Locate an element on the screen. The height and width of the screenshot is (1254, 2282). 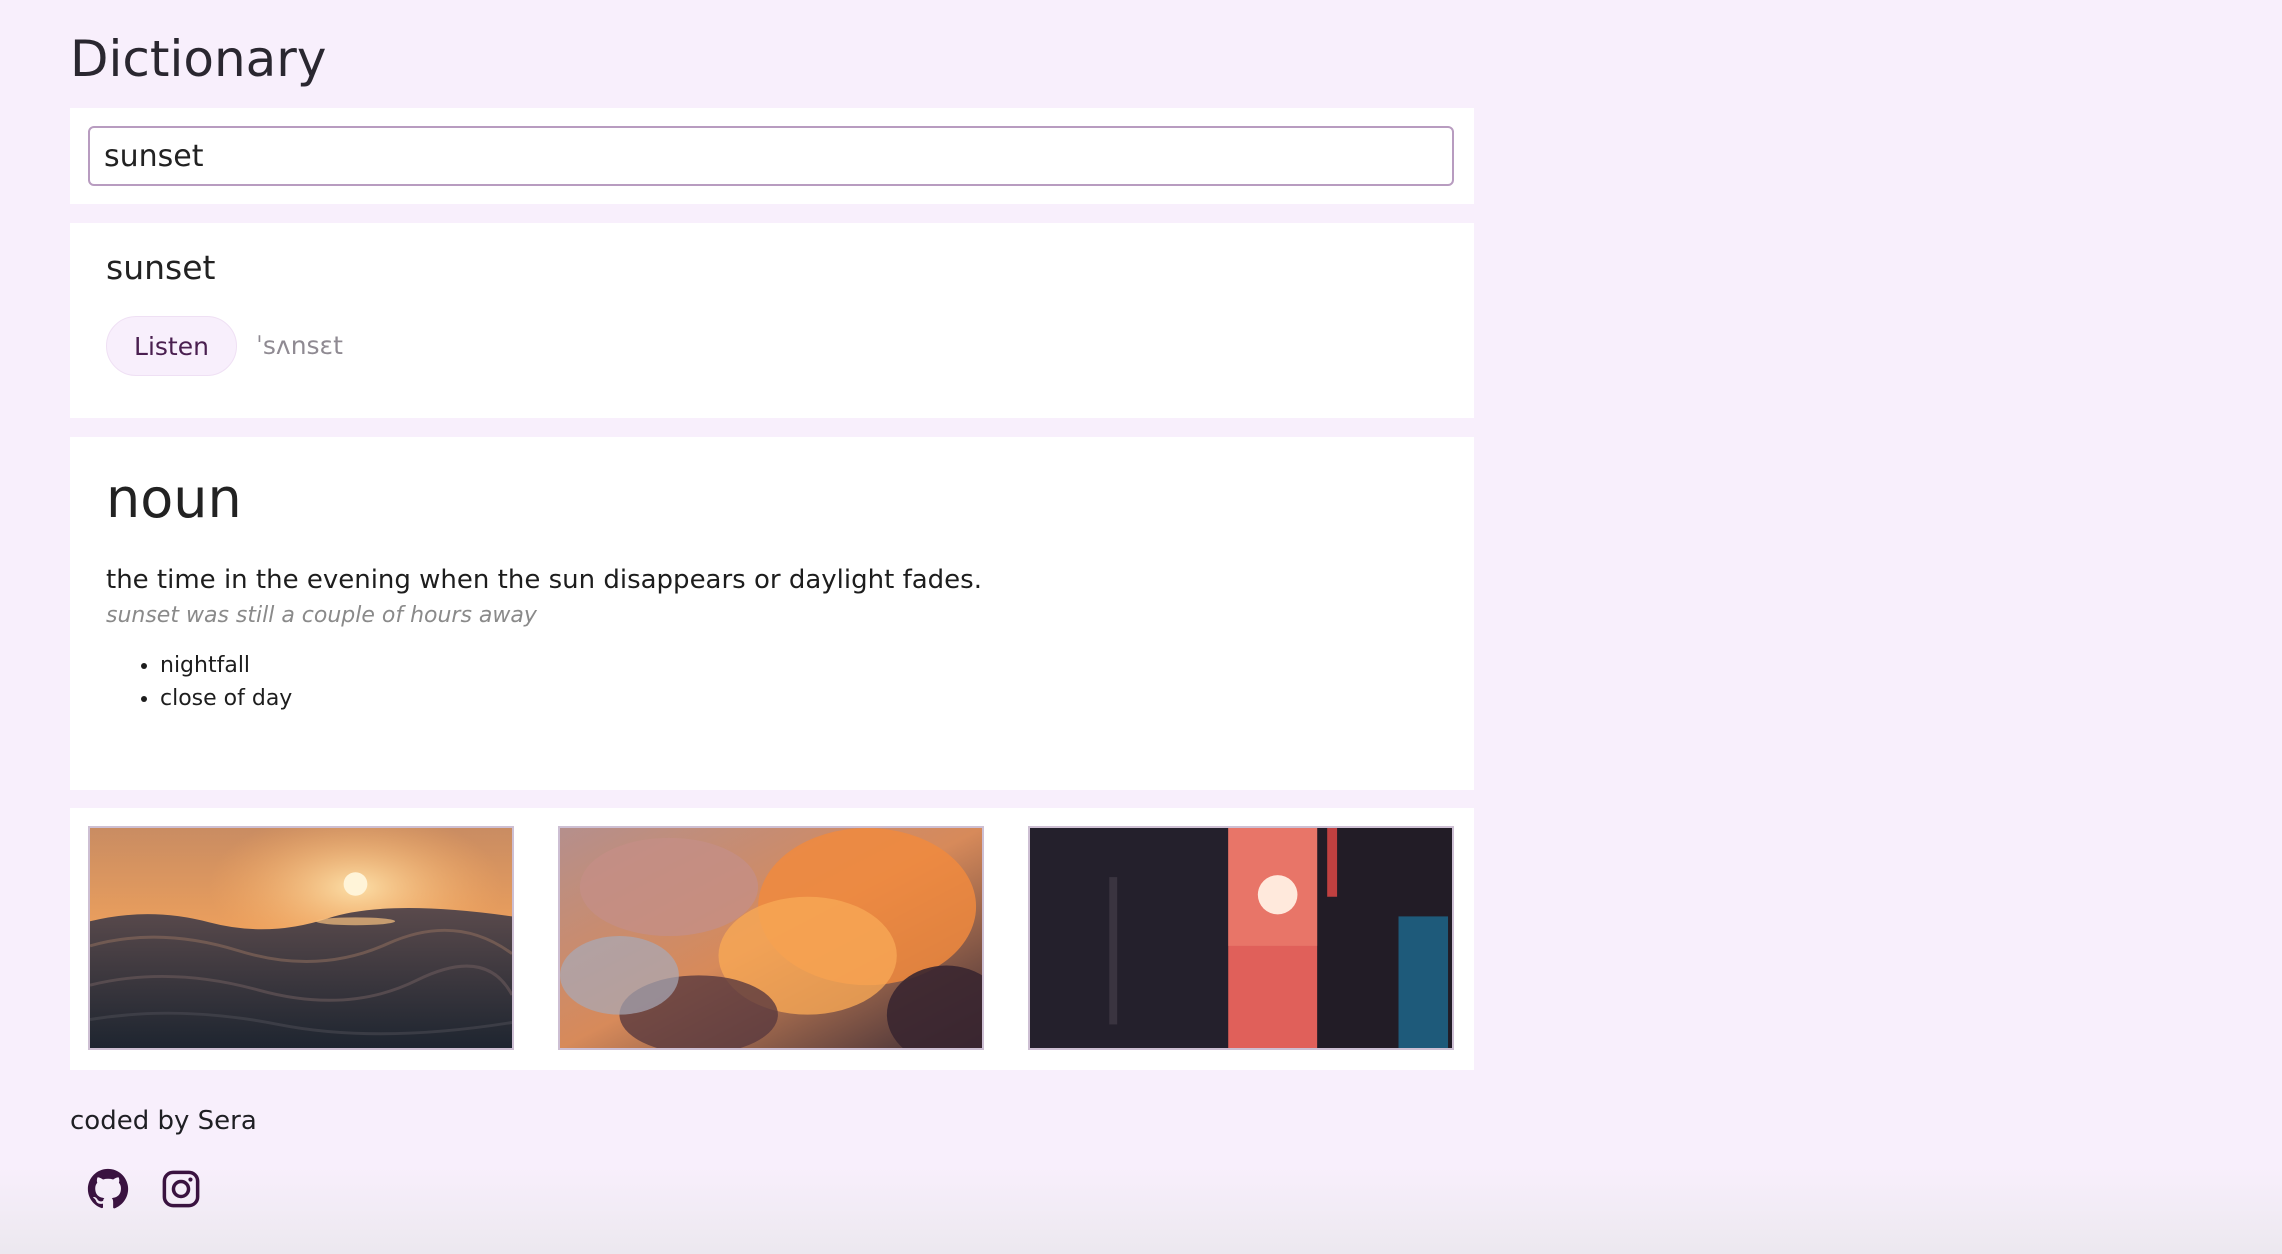
photos-section is located at coordinates (772, 939).